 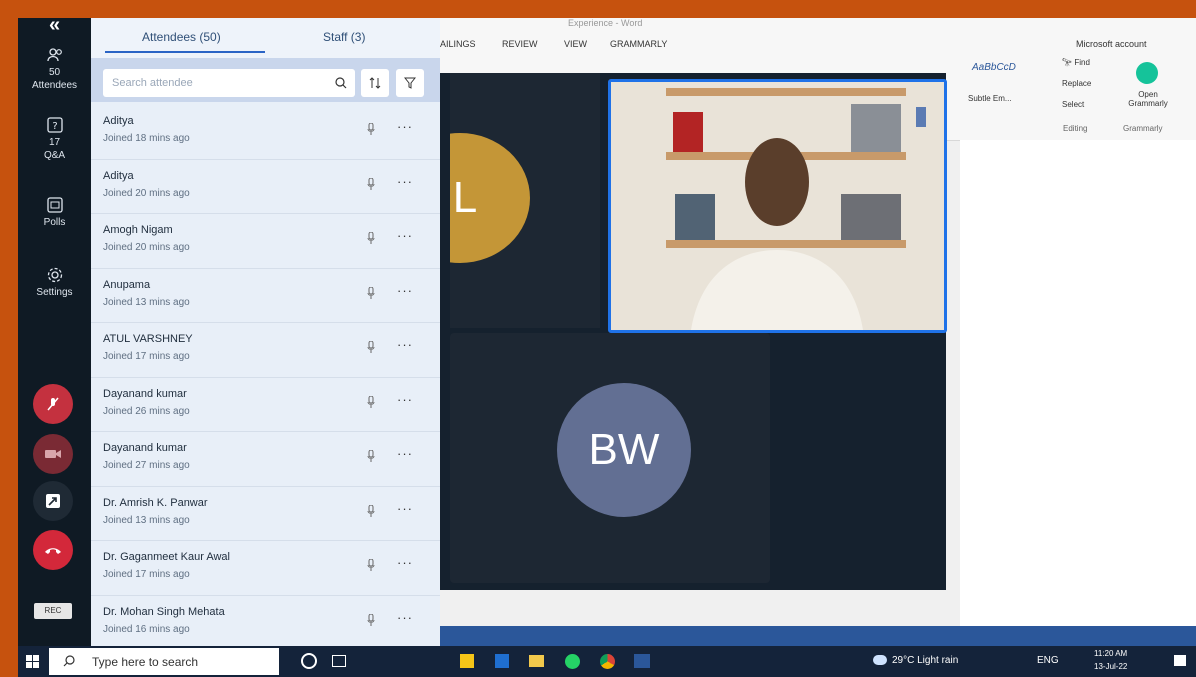 What do you see at coordinates (54, 55) in the screenshot?
I see `people-icon` at bounding box center [54, 55].